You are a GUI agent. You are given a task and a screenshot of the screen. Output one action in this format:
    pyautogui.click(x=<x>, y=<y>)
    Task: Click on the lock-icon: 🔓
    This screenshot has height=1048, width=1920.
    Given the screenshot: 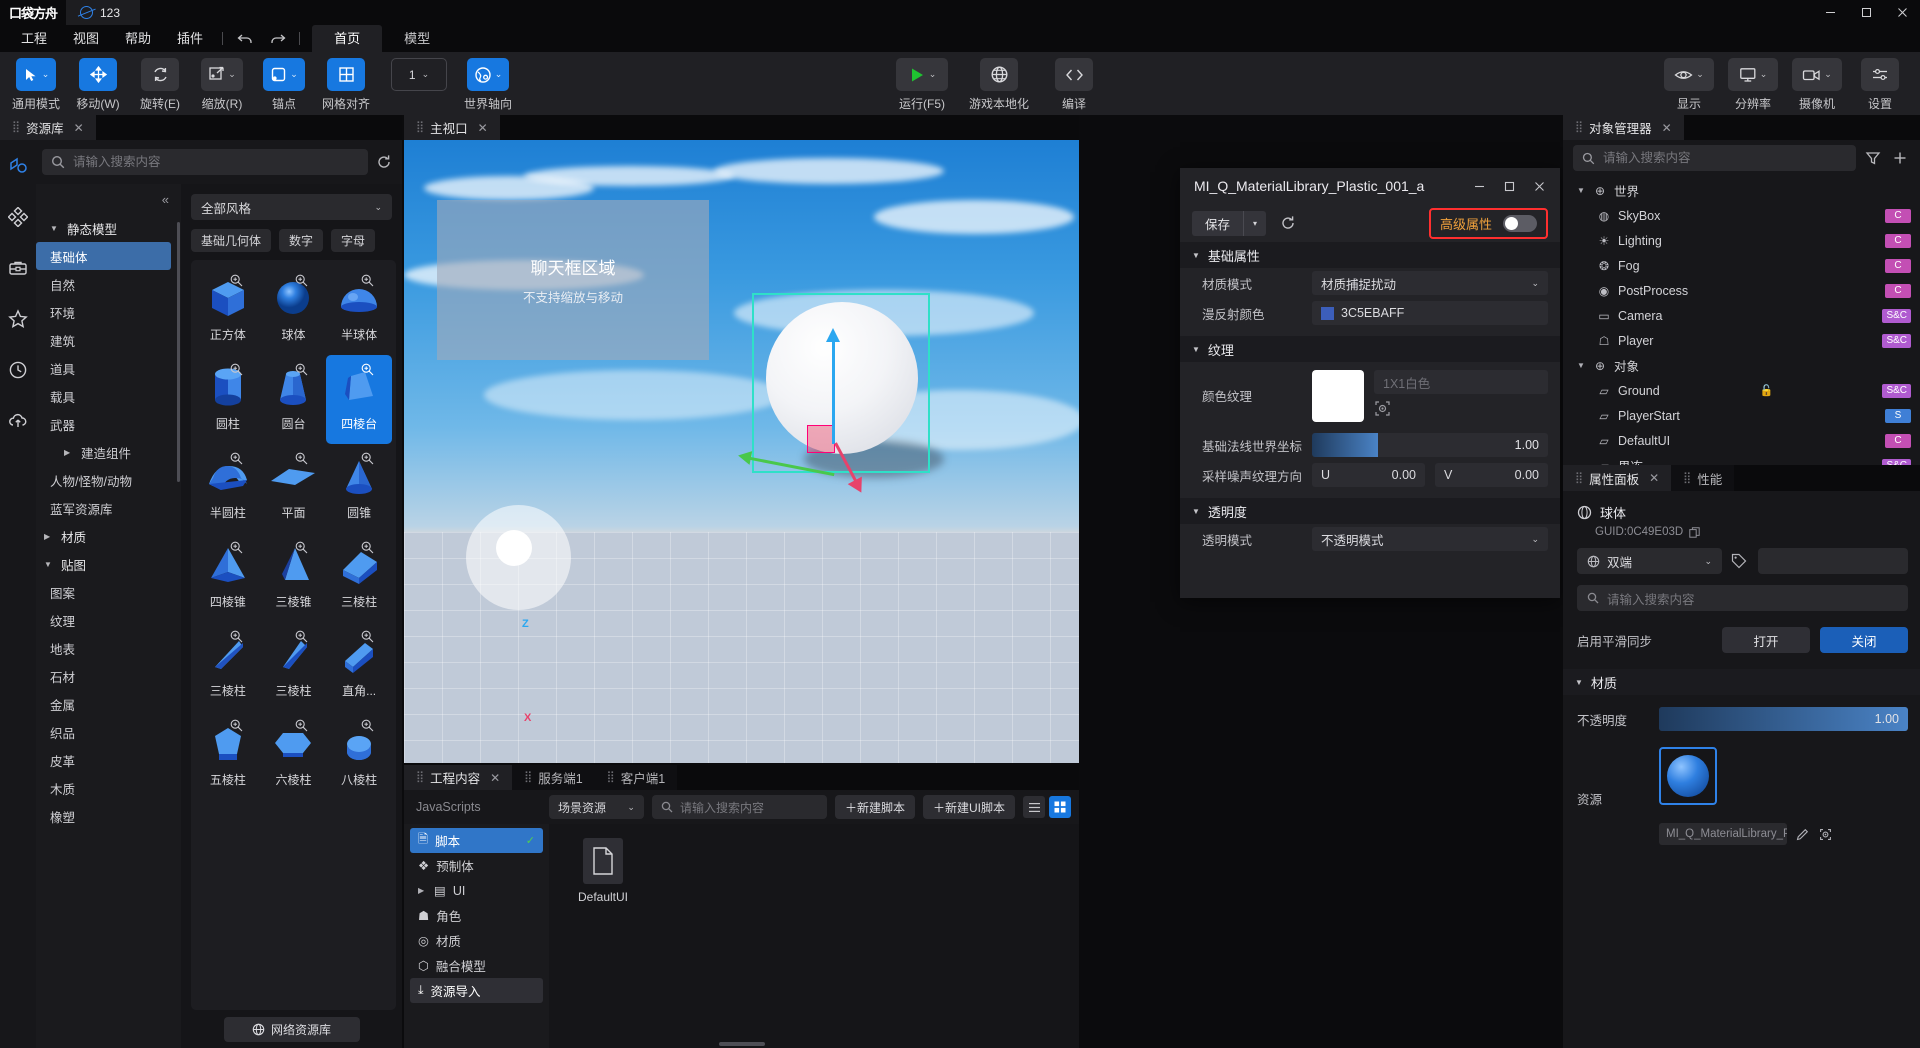 What is the action you would take?
    pyautogui.click(x=1767, y=390)
    